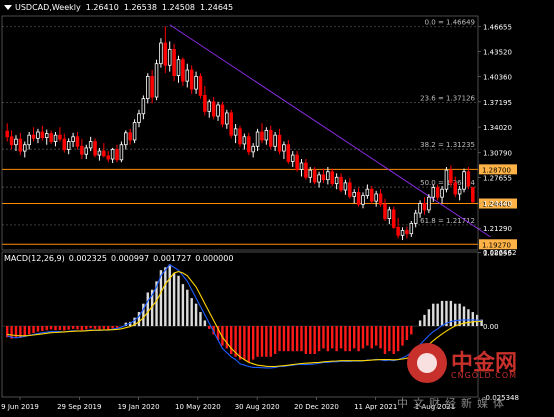 The image size is (554, 417). I want to click on x-tick-label: 30 Aug 2020, so click(257, 407).